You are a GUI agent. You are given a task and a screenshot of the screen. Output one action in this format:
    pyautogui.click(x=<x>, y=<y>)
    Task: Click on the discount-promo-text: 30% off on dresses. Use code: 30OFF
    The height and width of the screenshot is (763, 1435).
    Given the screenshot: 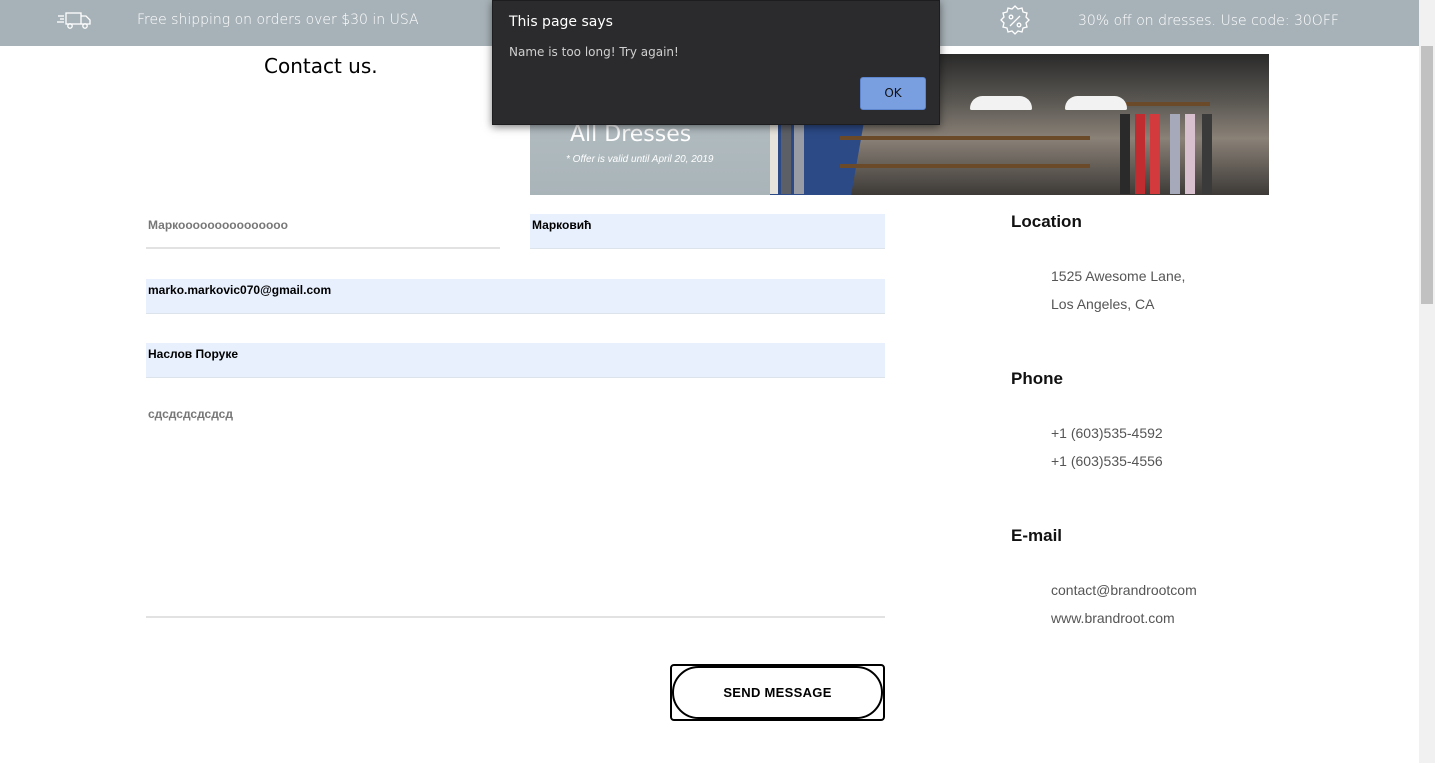 What is the action you would take?
    pyautogui.click(x=1208, y=21)
    